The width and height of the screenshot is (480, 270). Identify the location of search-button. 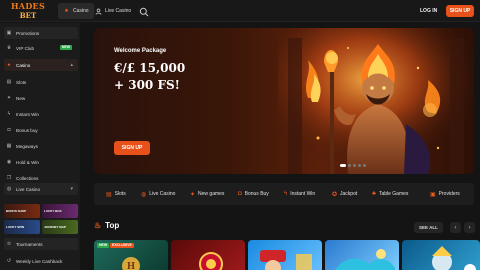
(144, 11).